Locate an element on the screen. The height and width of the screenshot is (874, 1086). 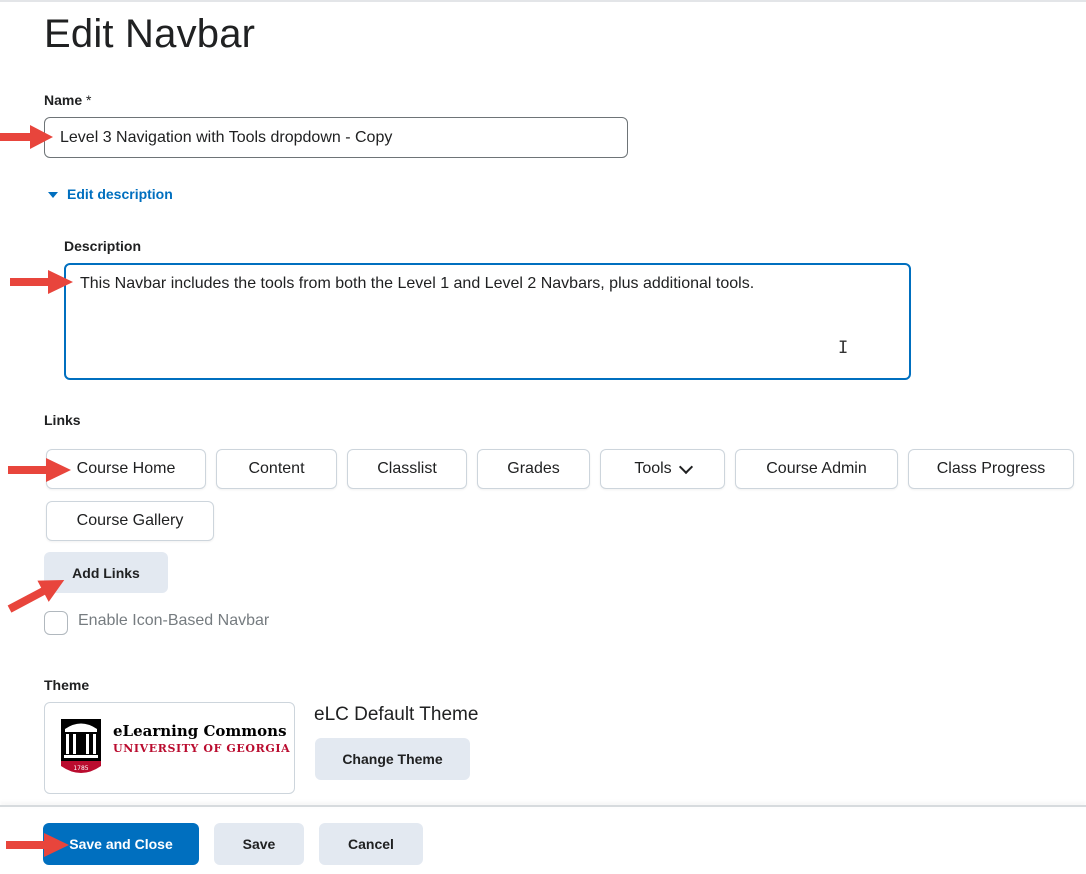
logo-year: 1785 is located at coordinates (81, 768).